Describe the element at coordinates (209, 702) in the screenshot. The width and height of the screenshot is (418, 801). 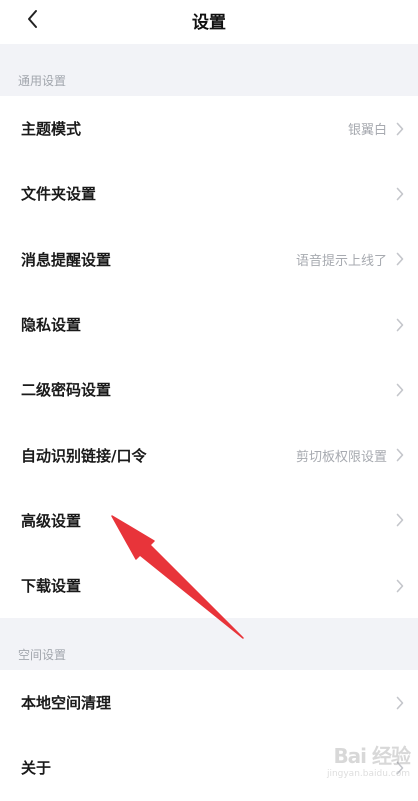
I see `settings-row-local-space-cleanup: 本地空间清理` at that location.